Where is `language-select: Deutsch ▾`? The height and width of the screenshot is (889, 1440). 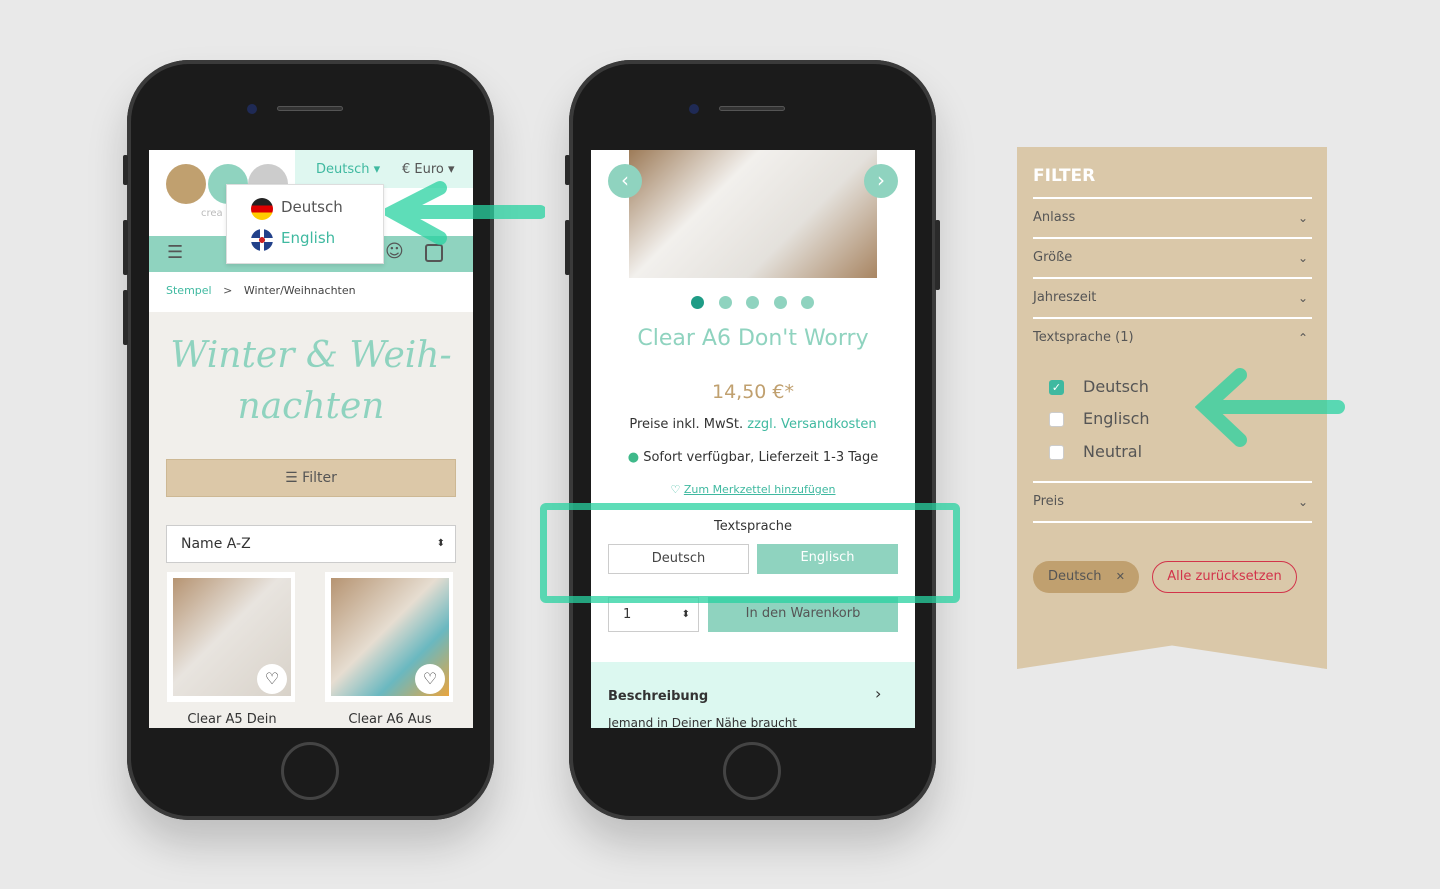
language-select: Deutsch ▾ is located at coordinates (348, 169).